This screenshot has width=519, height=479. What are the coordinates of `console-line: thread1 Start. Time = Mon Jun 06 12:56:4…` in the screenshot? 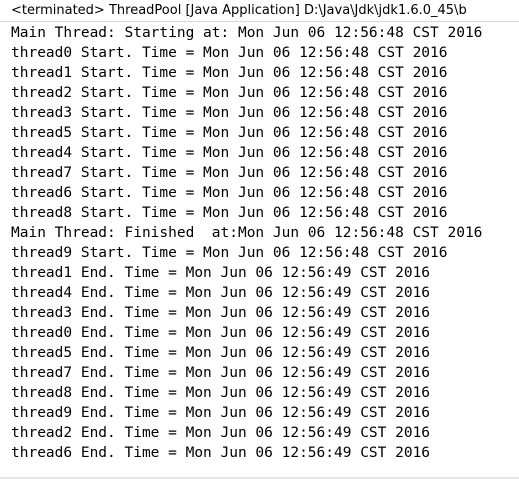 It's located at (229, 73).